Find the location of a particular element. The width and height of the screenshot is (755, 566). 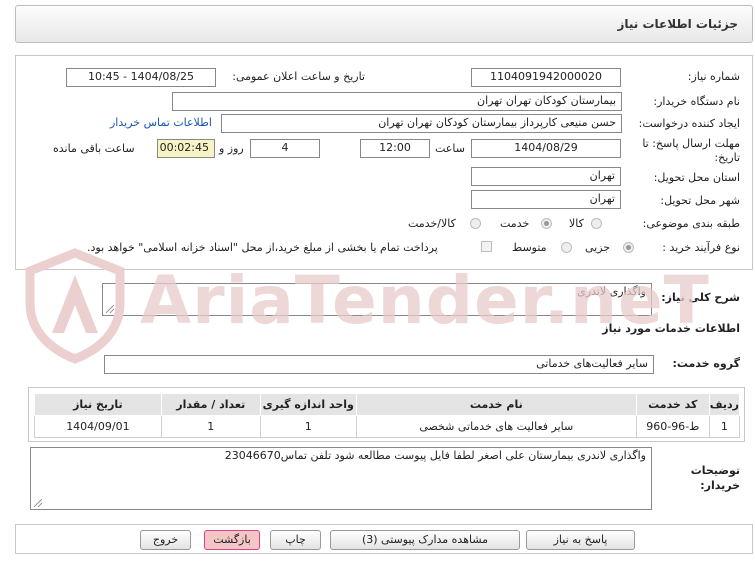

announce-date-label: تاریخ و ساعت اعلان عمومی: is located at coordinates (298, 76).